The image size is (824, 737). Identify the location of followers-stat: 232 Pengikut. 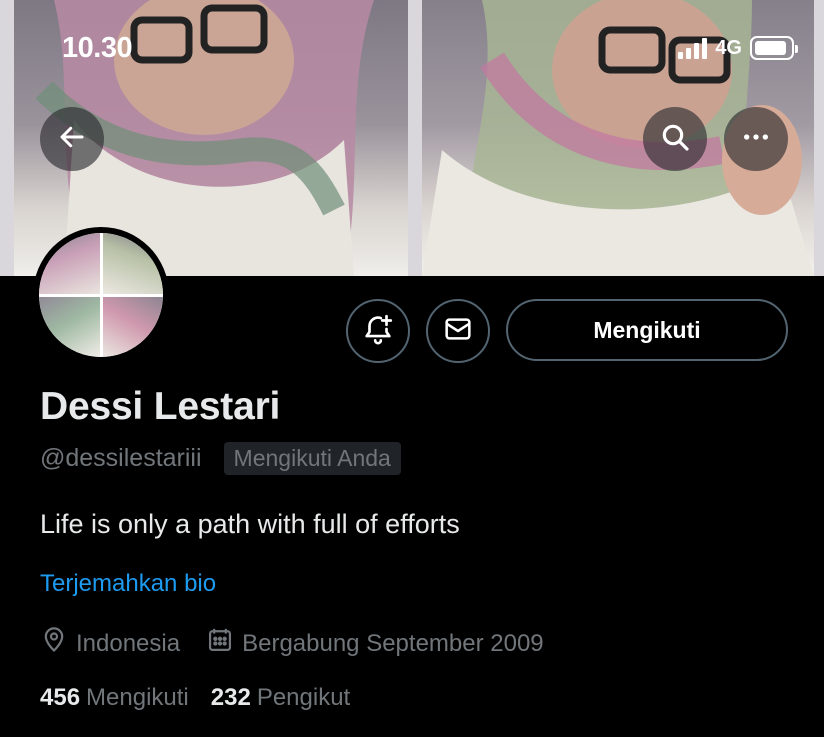
(280, 698).